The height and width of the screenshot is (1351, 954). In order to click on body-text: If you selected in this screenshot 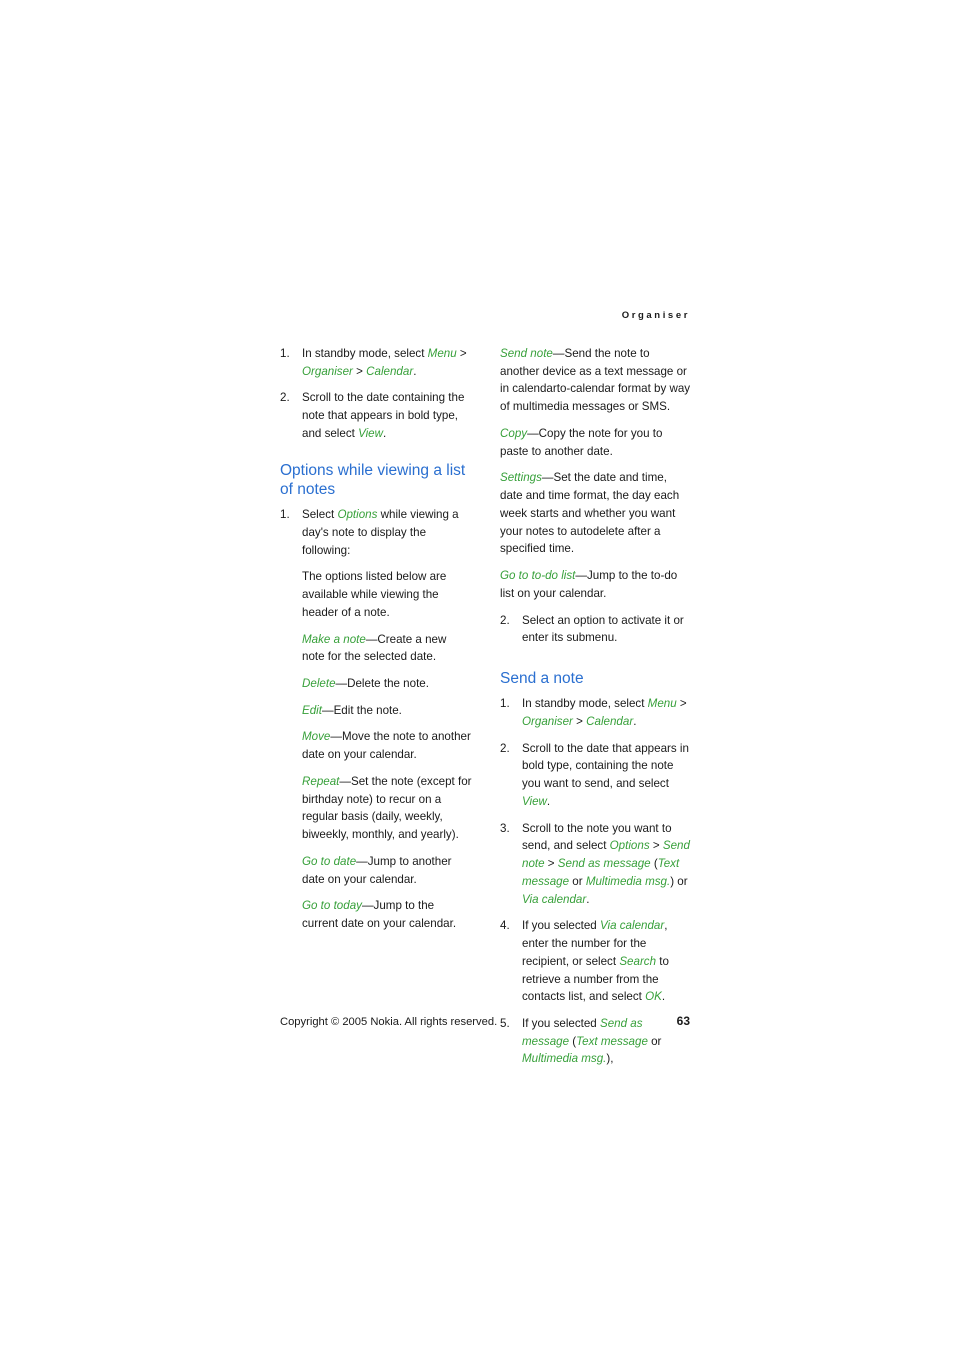, I will do `click(561, 926)`.